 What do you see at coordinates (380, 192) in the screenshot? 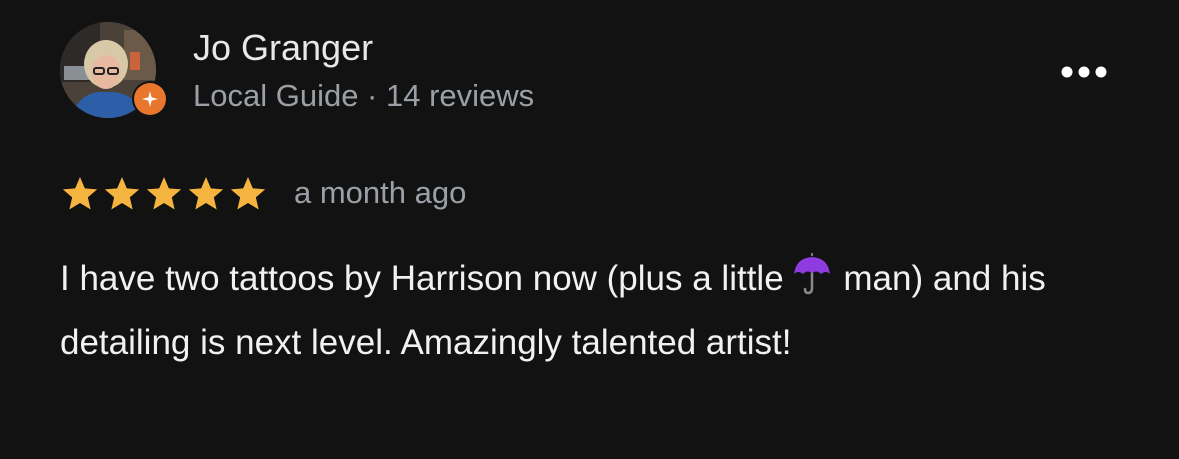
I see `review-date: a month ago` at bounding box center [380, 192].